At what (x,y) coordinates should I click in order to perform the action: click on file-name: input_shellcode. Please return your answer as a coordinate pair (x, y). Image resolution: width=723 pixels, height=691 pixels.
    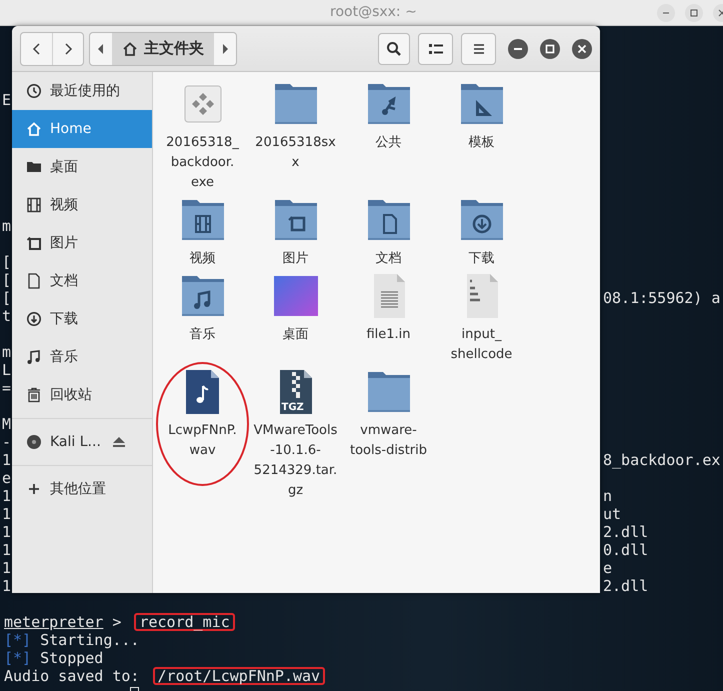
    Looking at the image, I should click on (482, 345).